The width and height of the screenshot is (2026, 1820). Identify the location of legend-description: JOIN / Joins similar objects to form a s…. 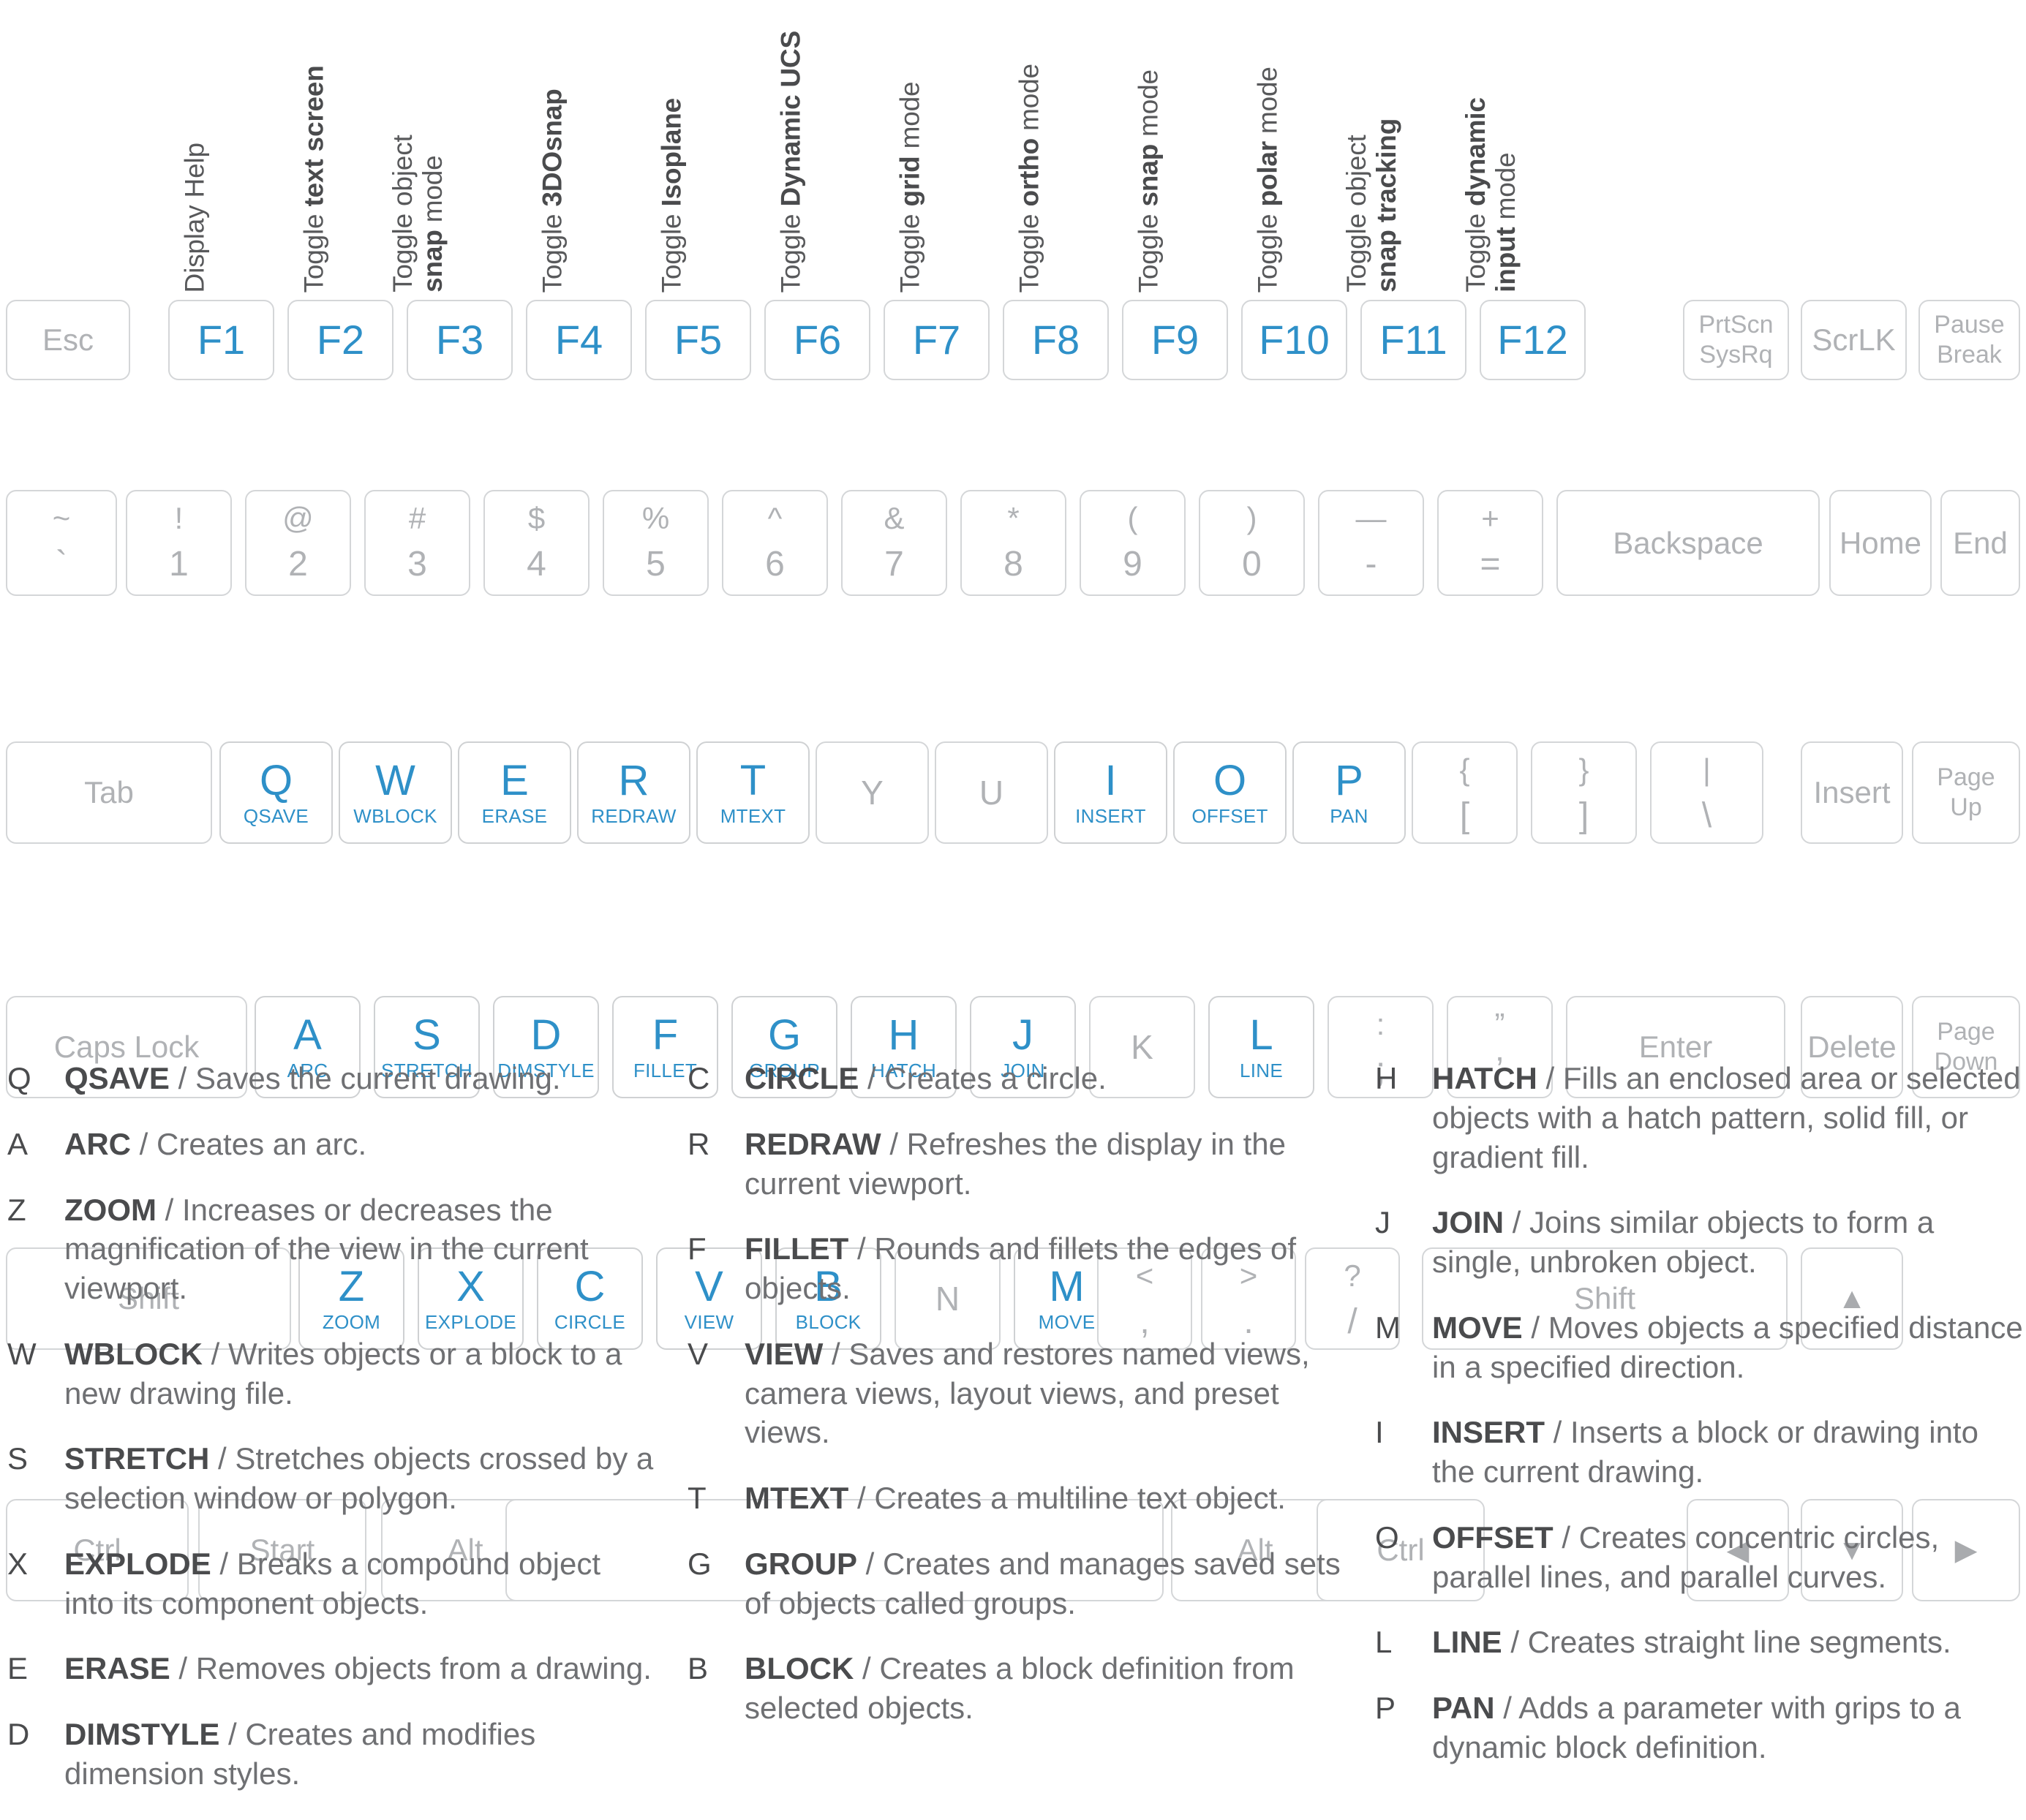
(1683, 1242).